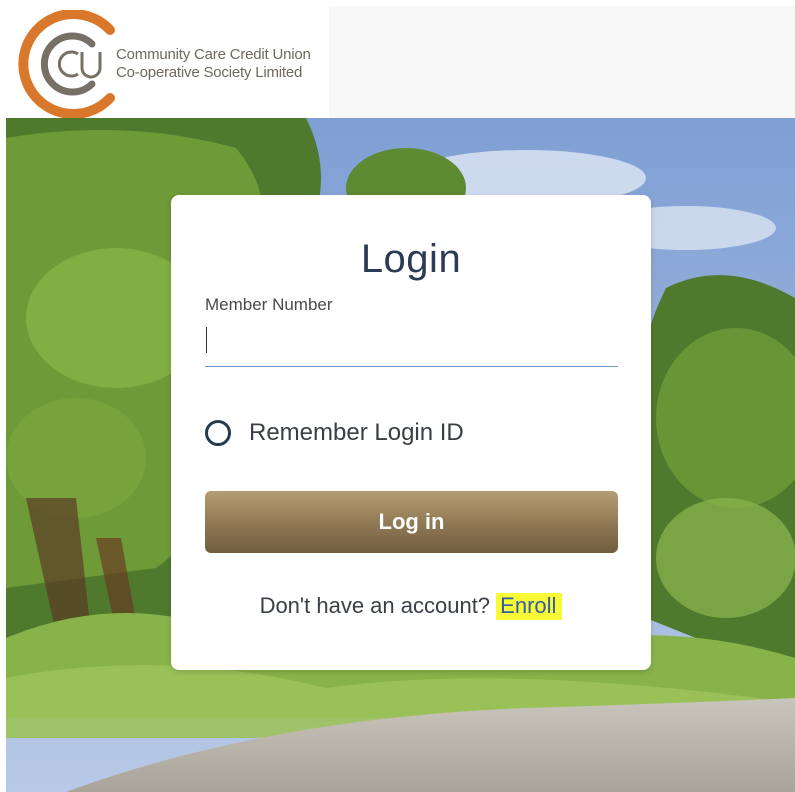 The height and width of the screenshot is (792, 795). What do you see at coordinates (411, 343) in the screenshot?
I see `member-number-input` at bounding box center [411, 343].